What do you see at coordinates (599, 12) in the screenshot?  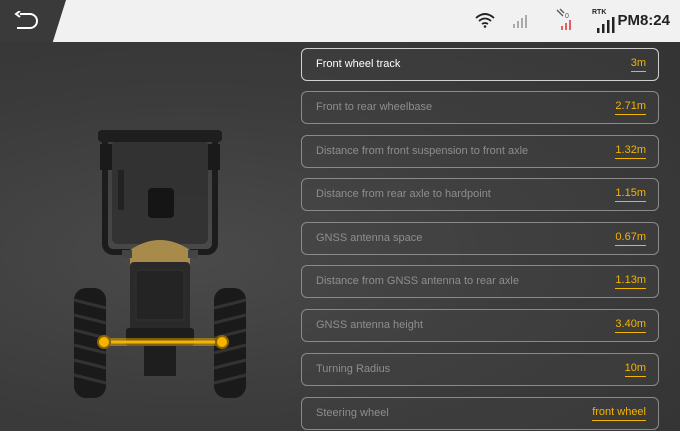 I see `rtk-label: RTK` at bounding box center [599, 12].